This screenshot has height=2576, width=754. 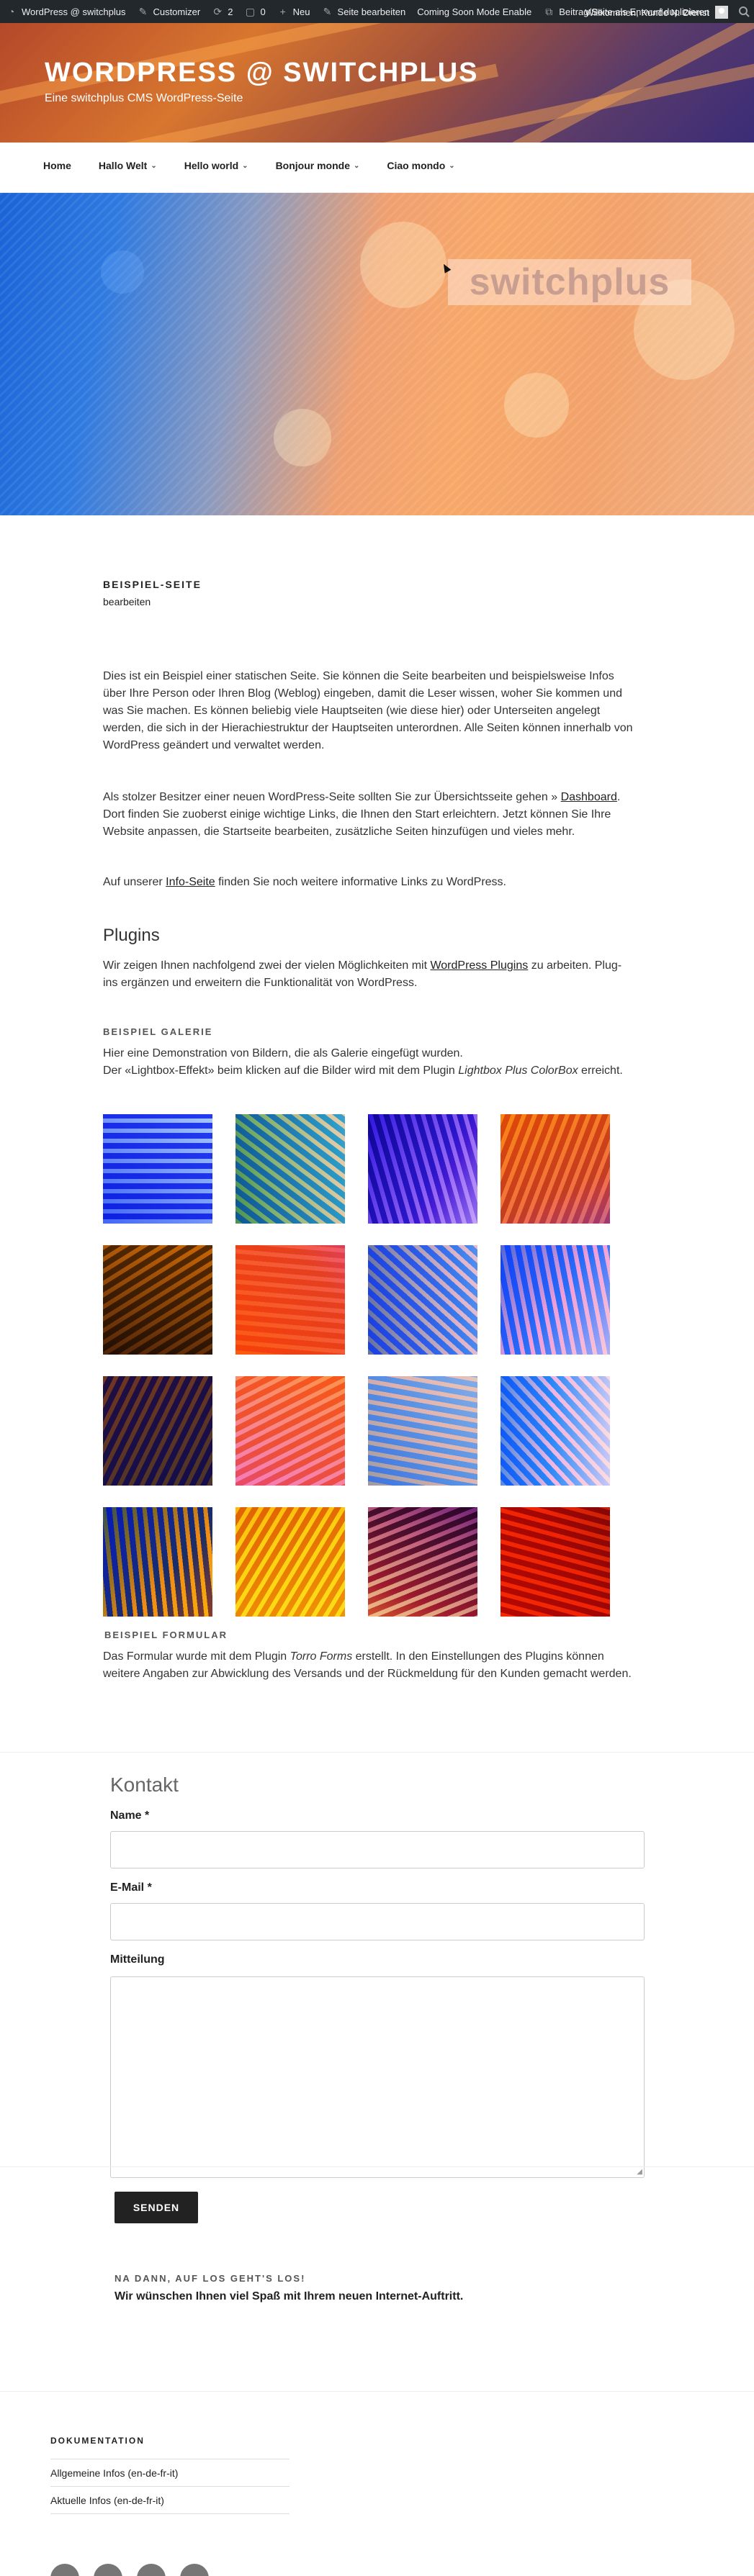 What do you see at coordinates (377, 2077) in the screenshot?
I see `message-textarea: ◢` at bounding box center [377, 2077].